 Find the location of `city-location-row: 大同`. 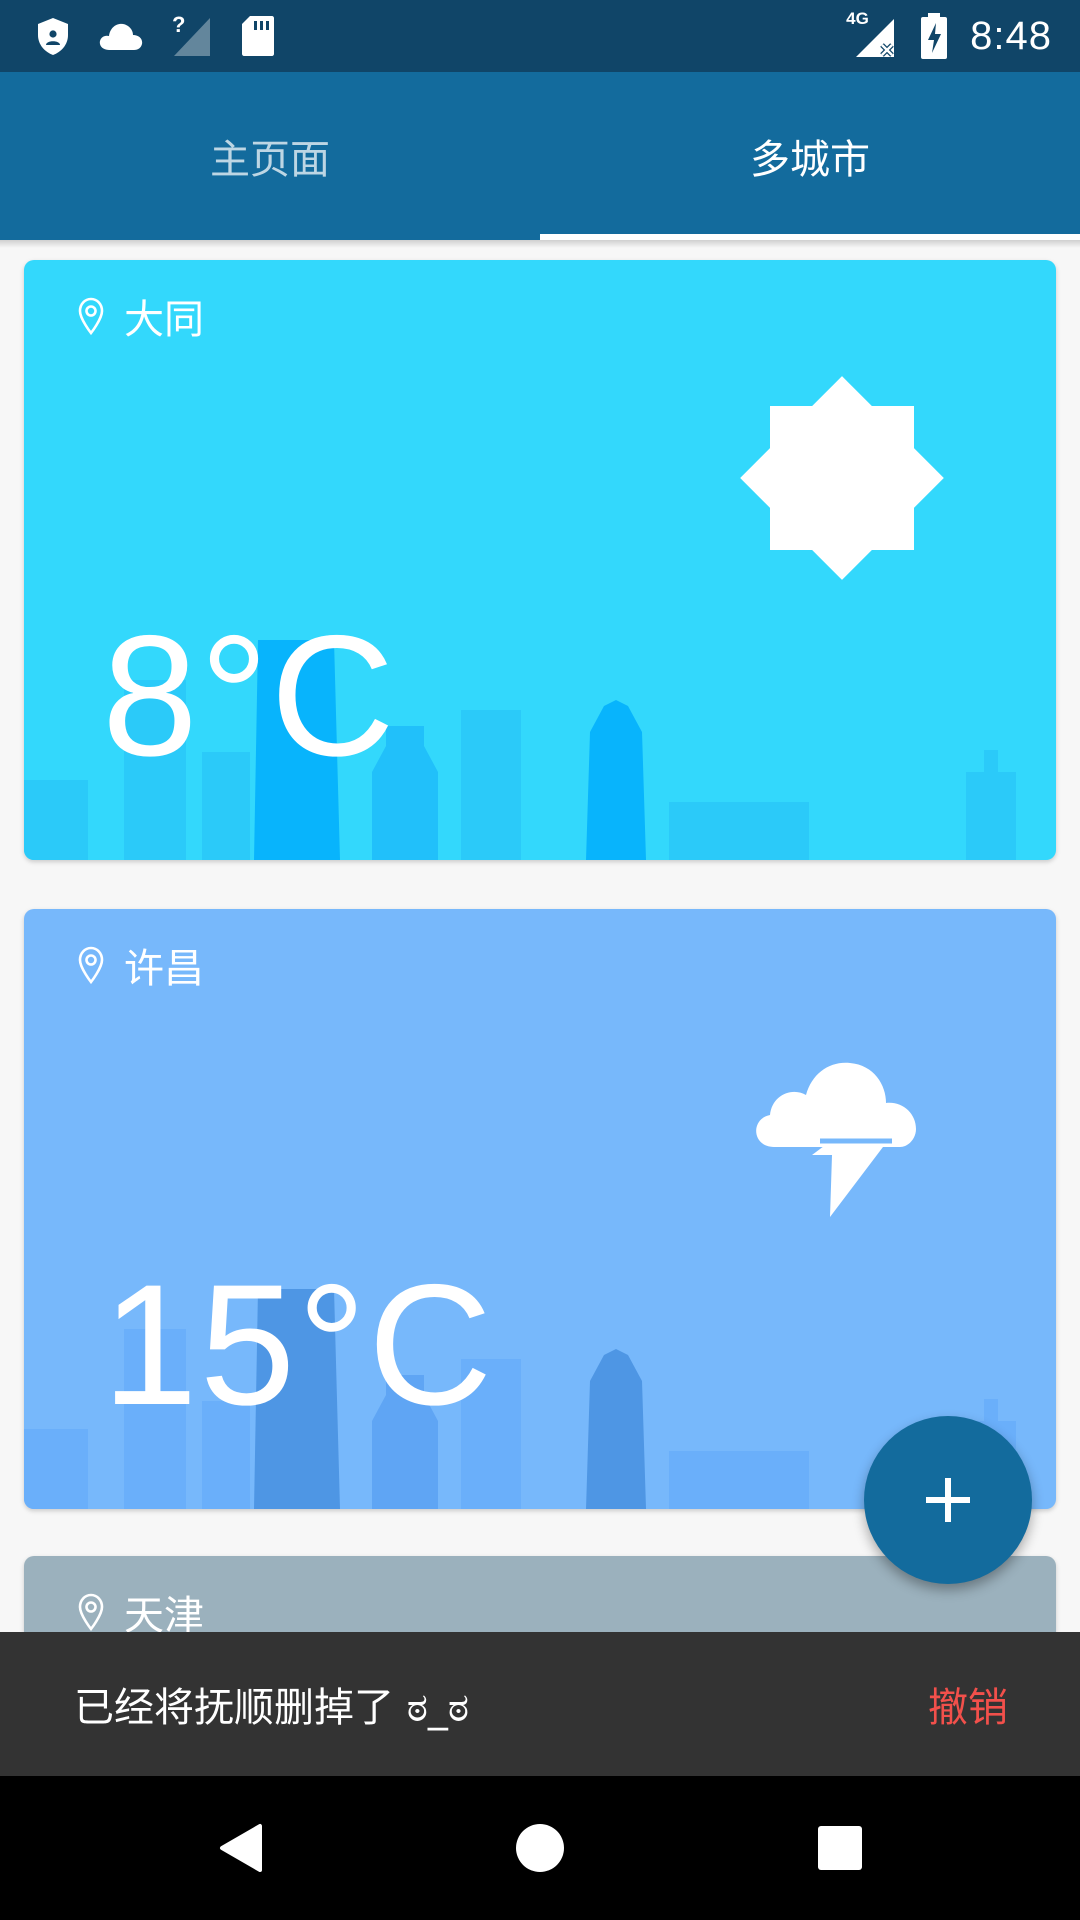

city-location-row: 大同 is located at coordinates (140, 316).